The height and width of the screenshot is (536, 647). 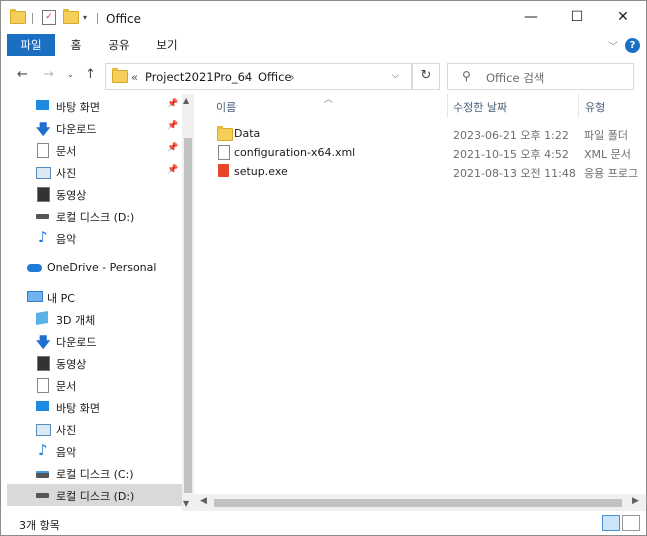 I want to click on search-input: Office 검색, so click(x=515, y=78).